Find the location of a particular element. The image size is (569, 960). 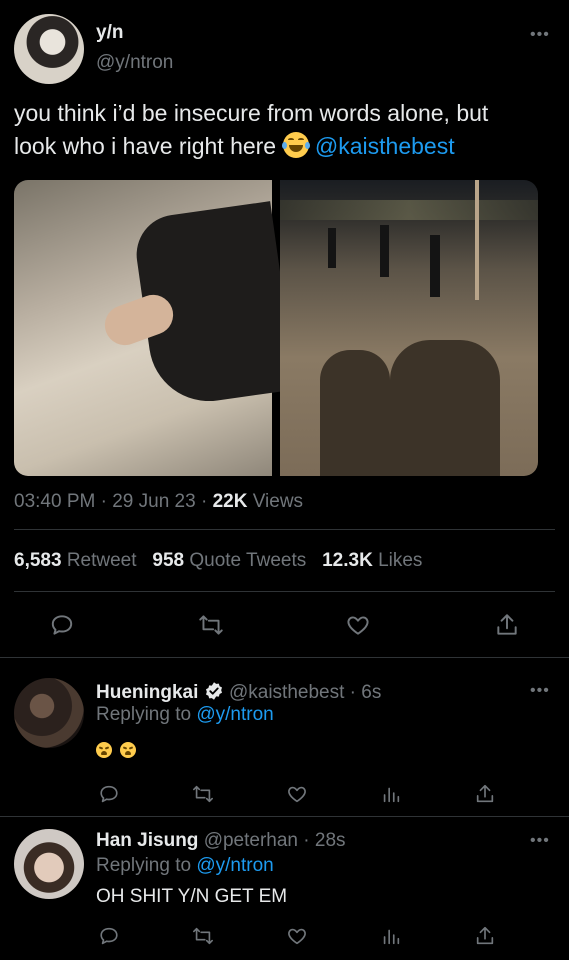

reply-time: 28s is located at coordinates (330, 840).